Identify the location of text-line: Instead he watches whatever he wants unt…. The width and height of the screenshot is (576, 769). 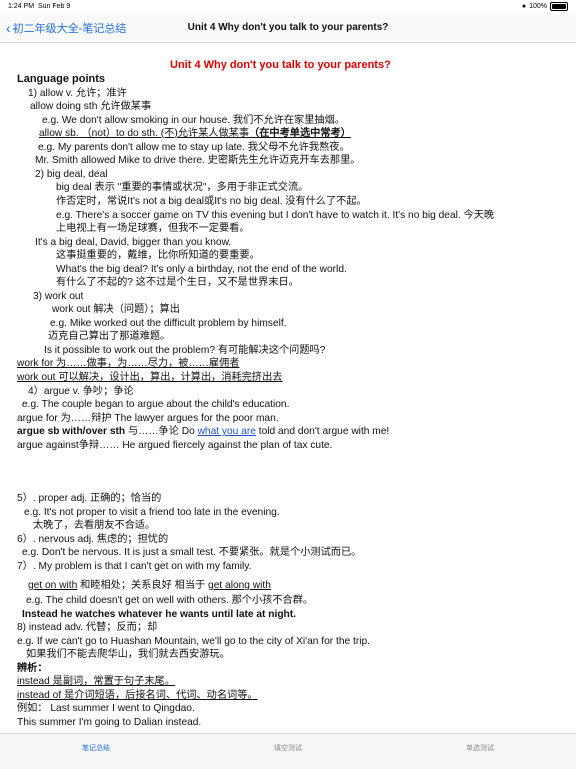
(159, 614).